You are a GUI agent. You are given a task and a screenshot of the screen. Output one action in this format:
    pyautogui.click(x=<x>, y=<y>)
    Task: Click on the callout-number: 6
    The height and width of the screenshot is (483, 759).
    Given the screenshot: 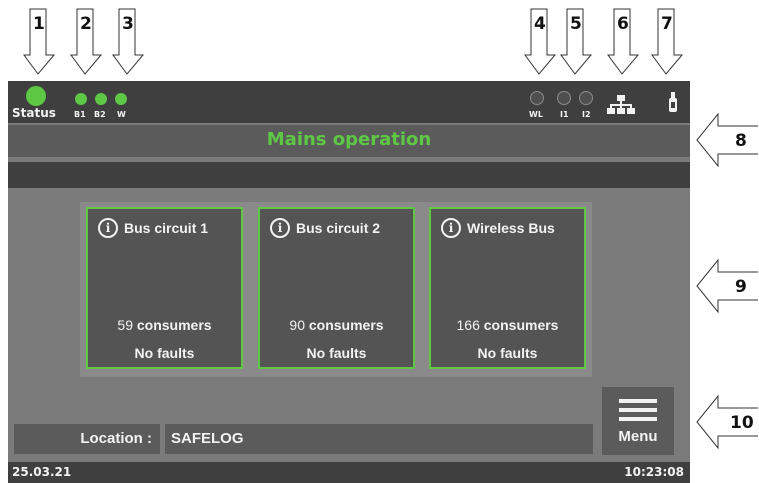 What is the action you would take?
    pyautogui.click(x=623, y=24)
    